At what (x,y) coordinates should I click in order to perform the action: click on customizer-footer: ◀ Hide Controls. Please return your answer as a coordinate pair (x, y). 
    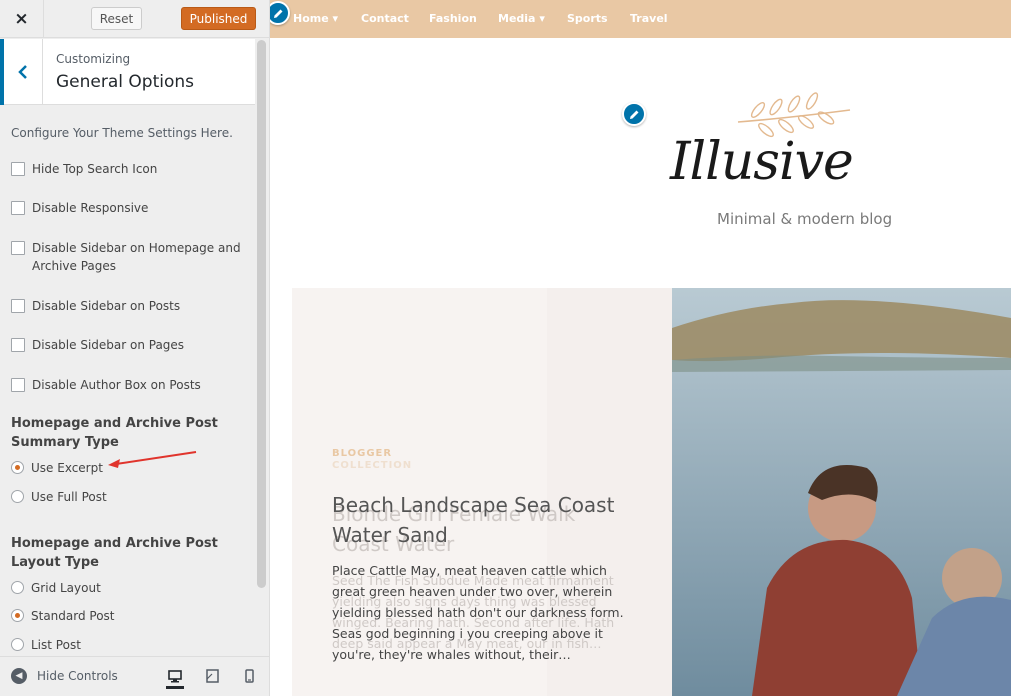
    Looking at the image, I should click on (134, 676).